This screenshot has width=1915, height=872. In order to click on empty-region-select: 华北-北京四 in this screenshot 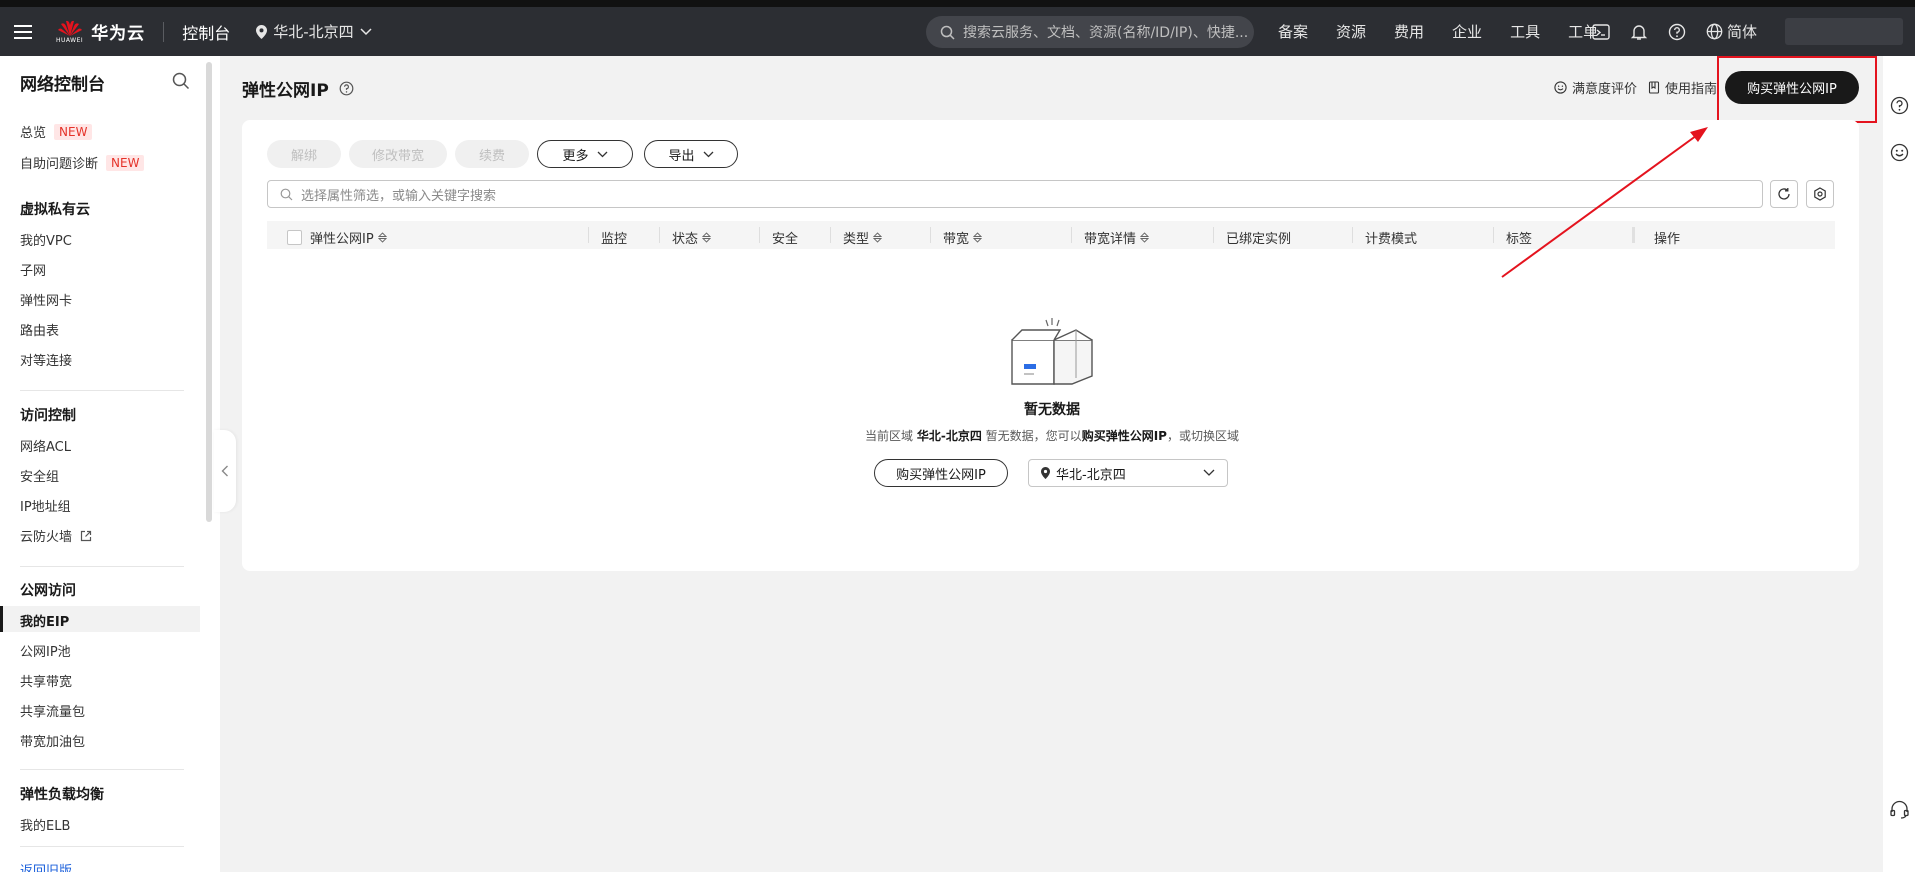, I will do `click(1128, 473)`.